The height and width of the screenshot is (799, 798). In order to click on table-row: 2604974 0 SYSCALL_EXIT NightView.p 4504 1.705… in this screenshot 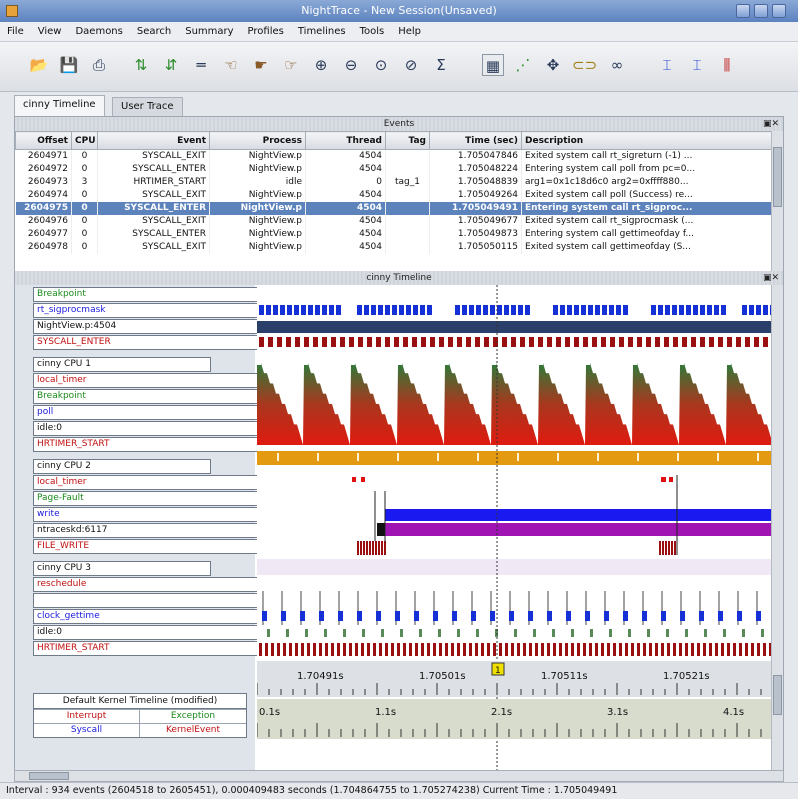, I will do `click(393, 195)`.